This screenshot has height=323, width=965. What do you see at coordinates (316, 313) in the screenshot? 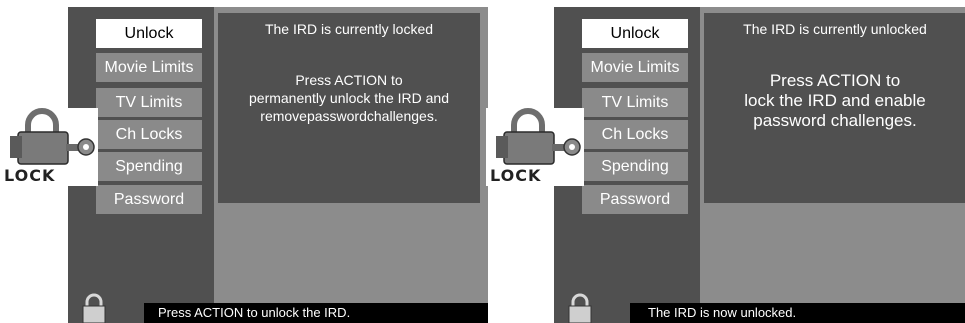
I see `status-bar: Press ACTION to unlock the IRD.` at bounding box center [316, 313].